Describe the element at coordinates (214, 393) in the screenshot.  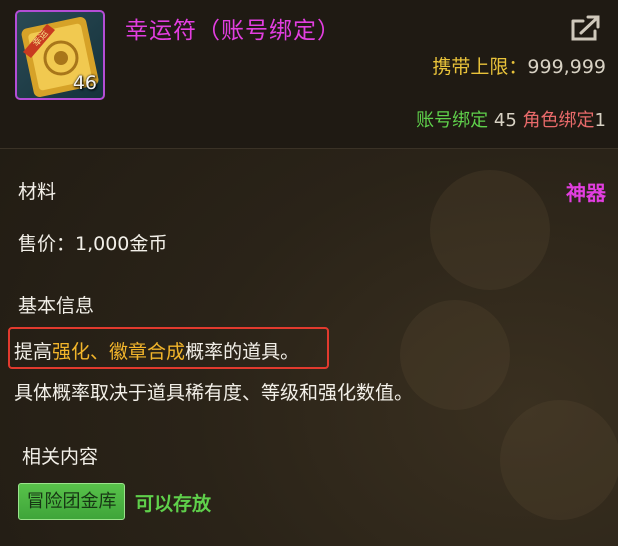
I see `description-line-2: 具体概率取决于道具稀有度、等级和强化数值。` at that location.